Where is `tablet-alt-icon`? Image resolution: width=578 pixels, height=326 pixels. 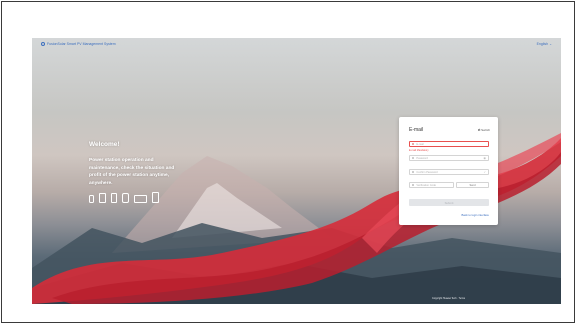 tablet-alt-icon is located at coordinates (155, 197).